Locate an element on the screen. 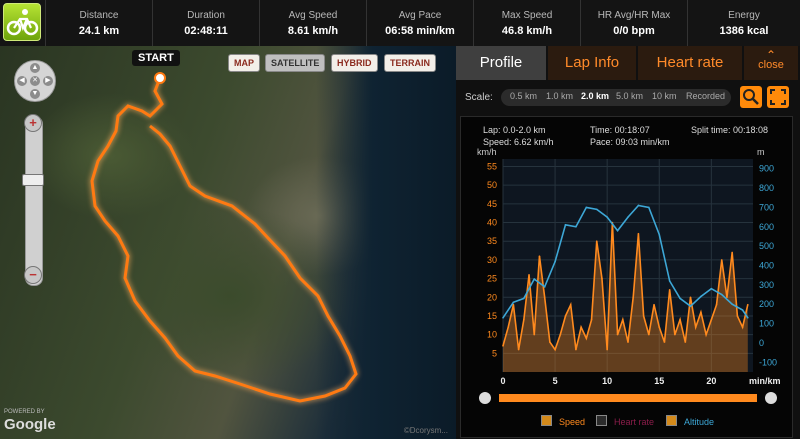 The height and width of the screenshot is (439, 800). stat-label: Max Speed is located at coordinates (527, 15).